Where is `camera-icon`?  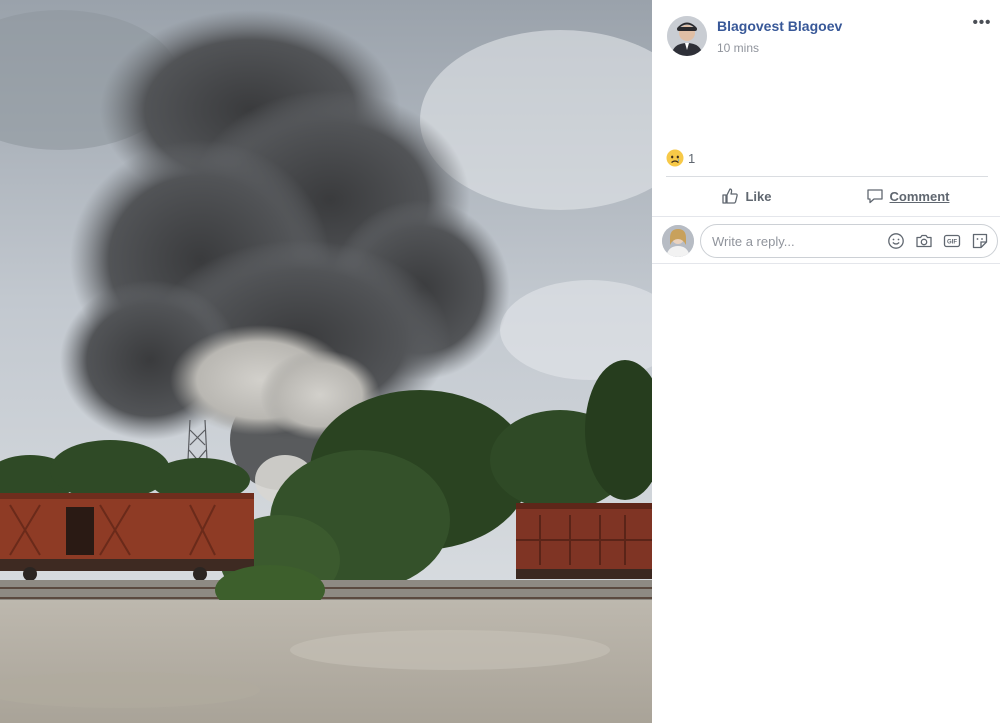 camera-icon is located at coordinates (924, 241).